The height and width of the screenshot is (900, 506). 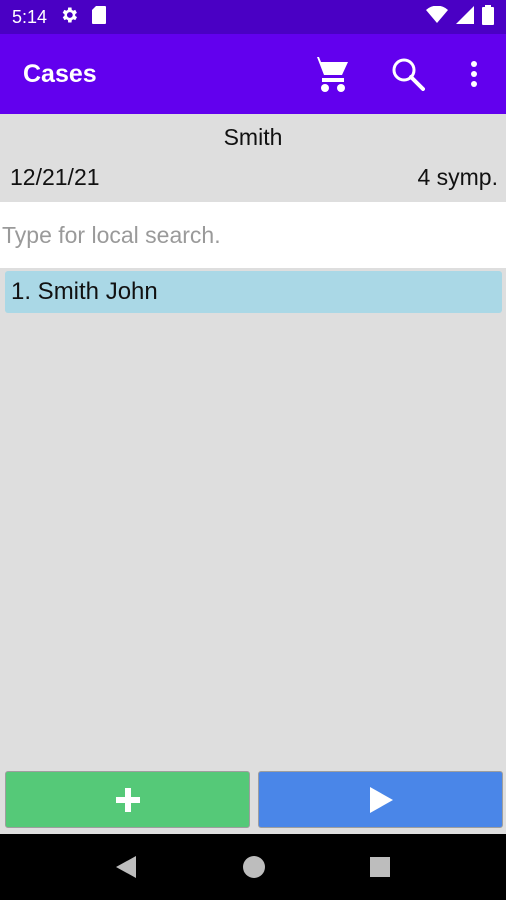 I want to click on gear-icon, so click(x=69, y=17).